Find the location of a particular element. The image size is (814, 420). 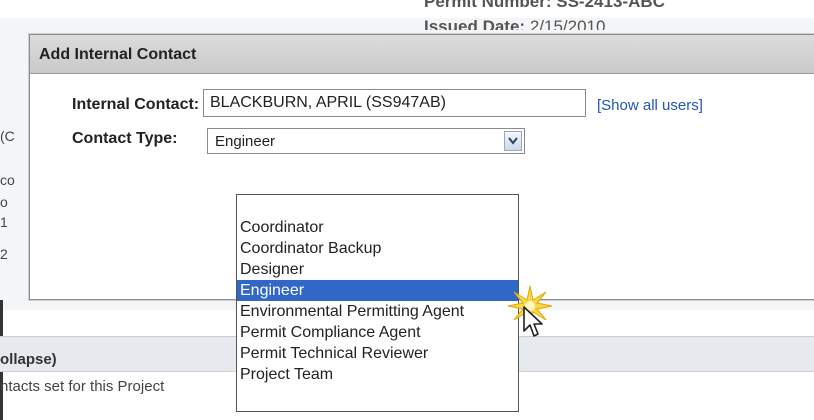

background-fragment: o is located at coordinates (4, 202).